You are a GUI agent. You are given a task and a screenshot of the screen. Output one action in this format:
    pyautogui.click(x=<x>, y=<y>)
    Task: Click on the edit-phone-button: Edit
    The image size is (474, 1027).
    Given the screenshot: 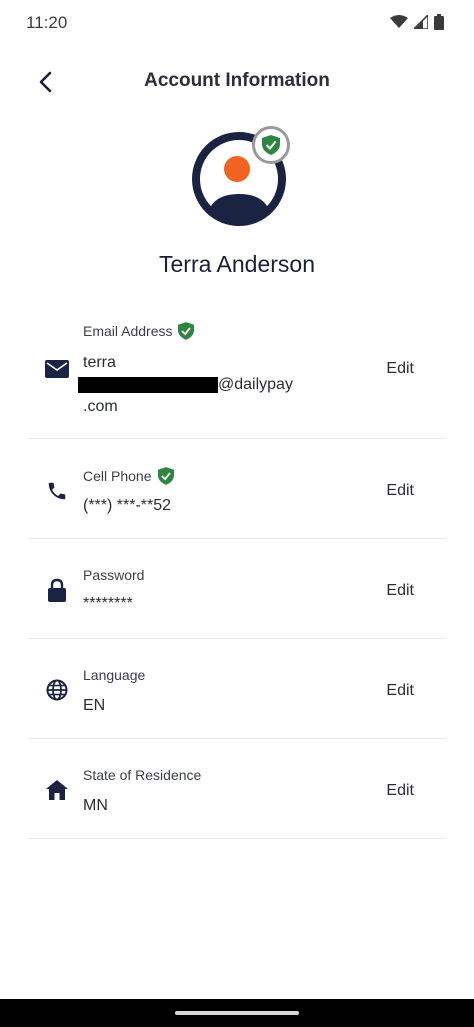 What is the action you would take?
    pyautogui.click(x=400, y=491)
    